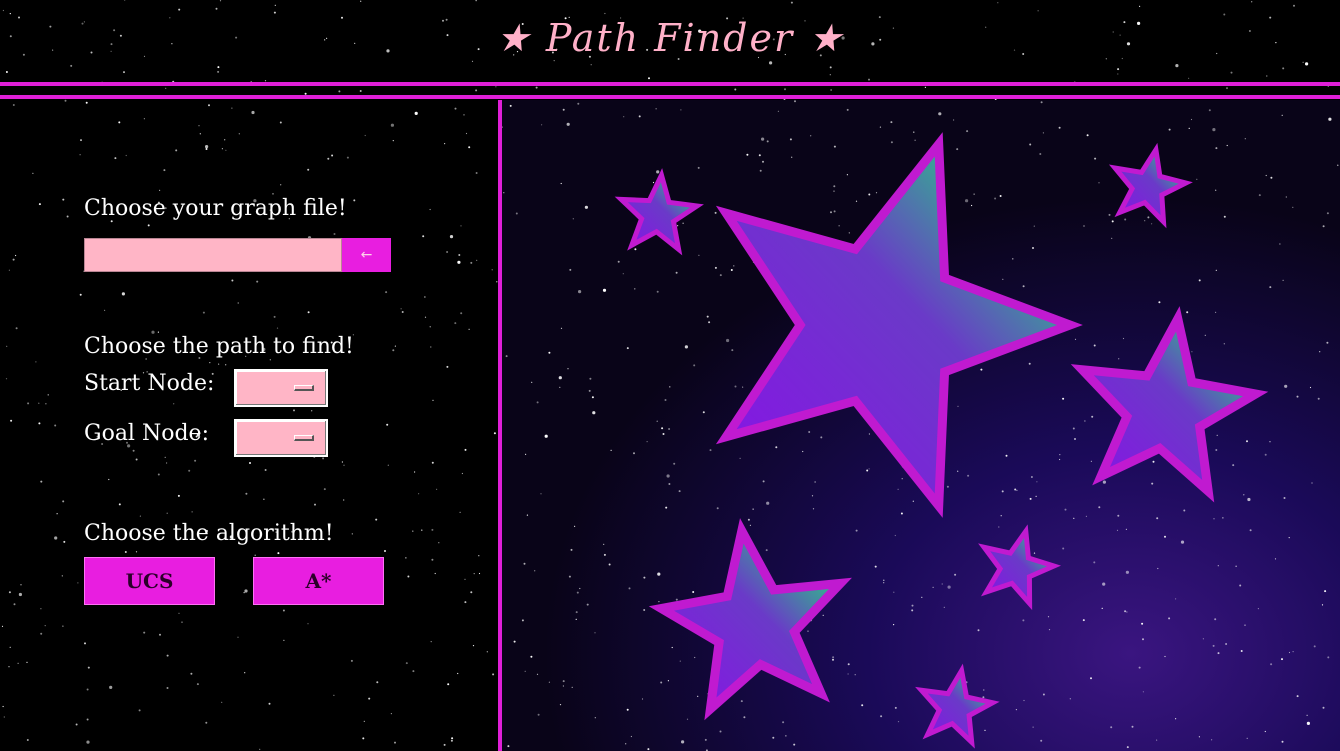 The image size is (1340, 751). What do you see at coordinates (213, 255) in the screenshot?
I see `graph-file-input` at bounding box center [213, 255].